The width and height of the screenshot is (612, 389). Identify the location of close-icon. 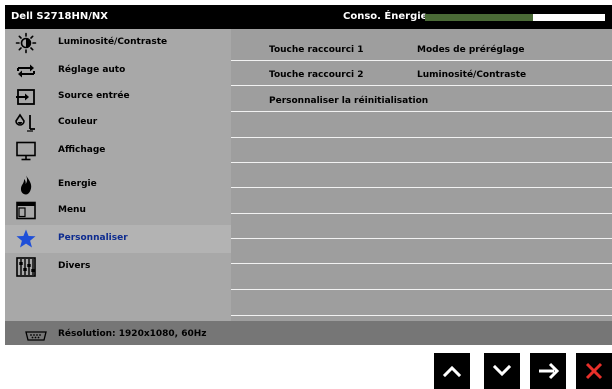
(594, 371).